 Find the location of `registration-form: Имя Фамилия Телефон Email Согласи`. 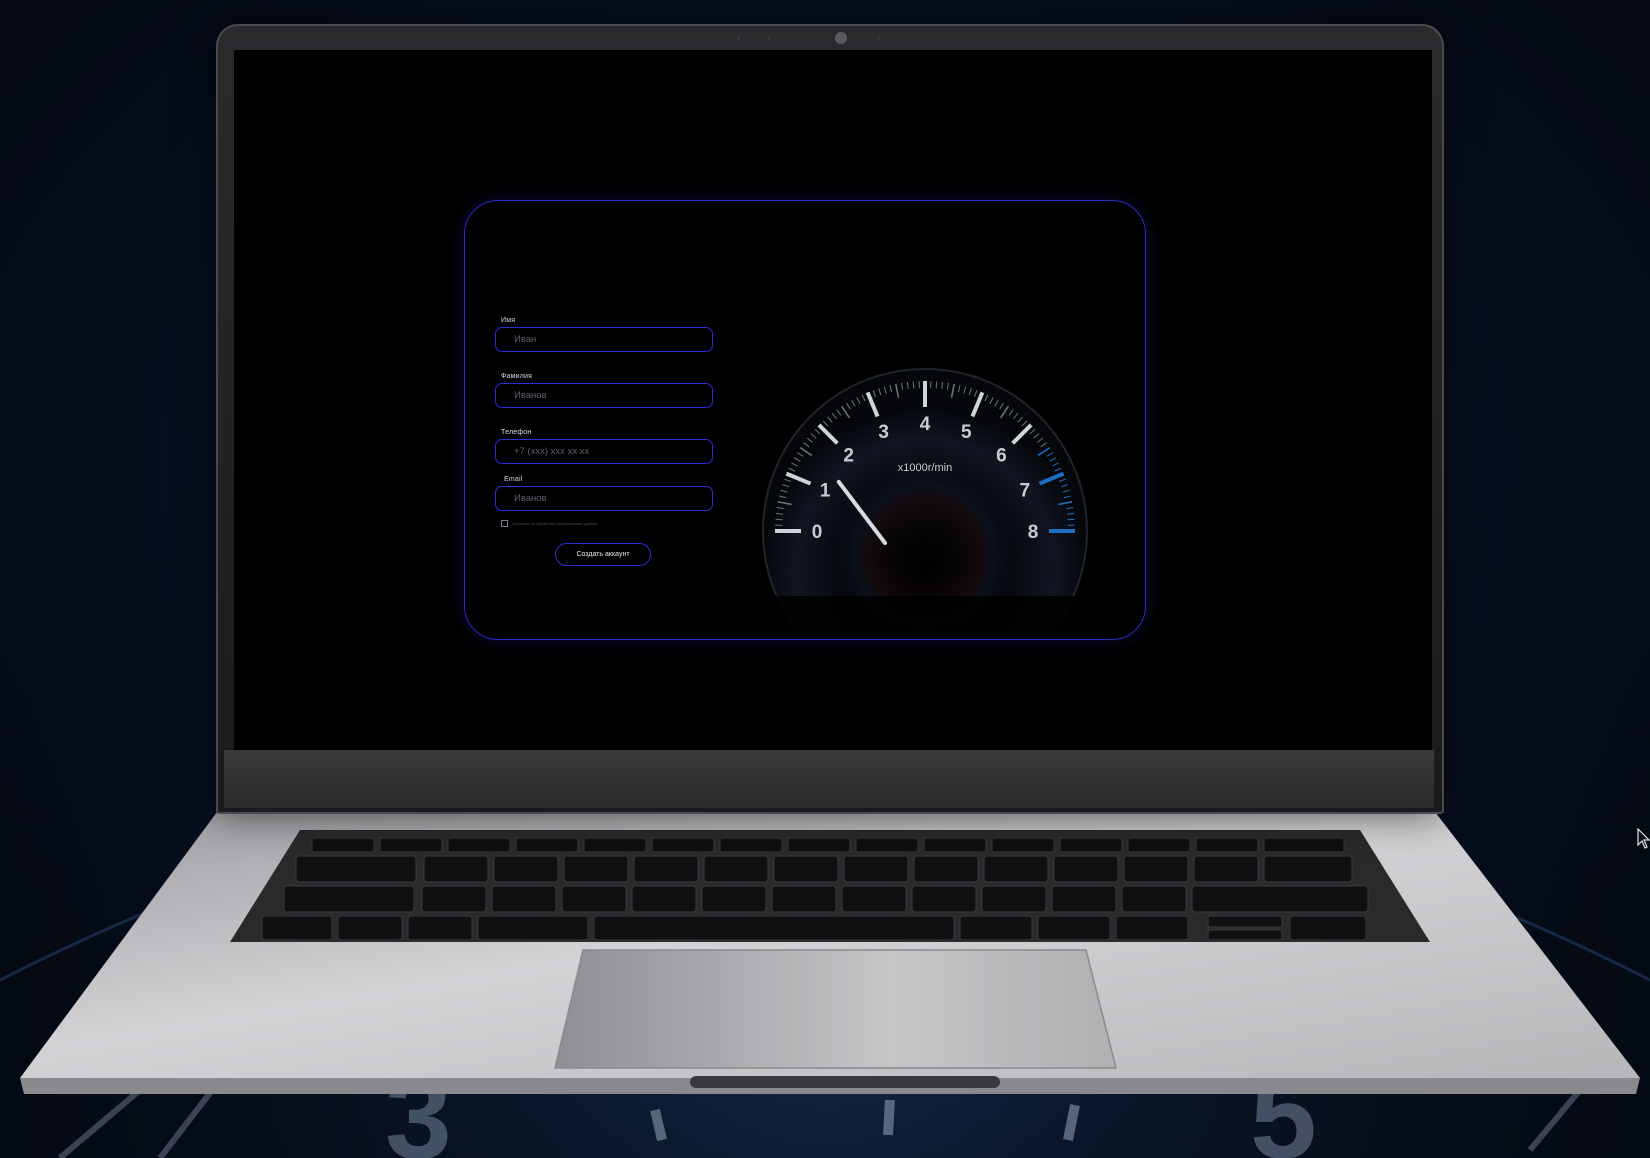

registration-form: Имя Фамилия Телефон Email Согласи is located at coordinates (606, 441).